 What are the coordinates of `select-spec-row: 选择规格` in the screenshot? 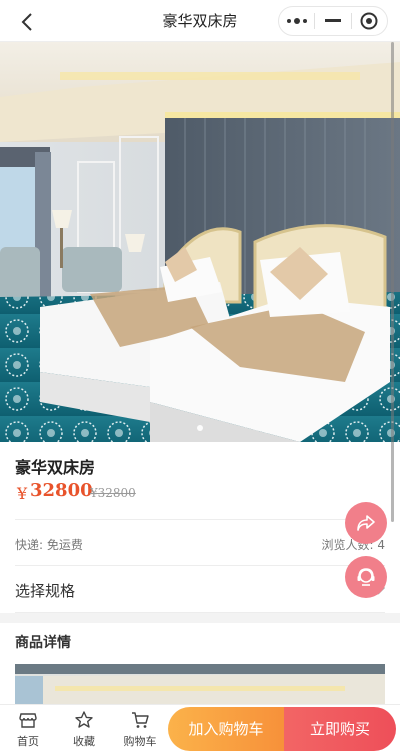 It's located at (200, 589).